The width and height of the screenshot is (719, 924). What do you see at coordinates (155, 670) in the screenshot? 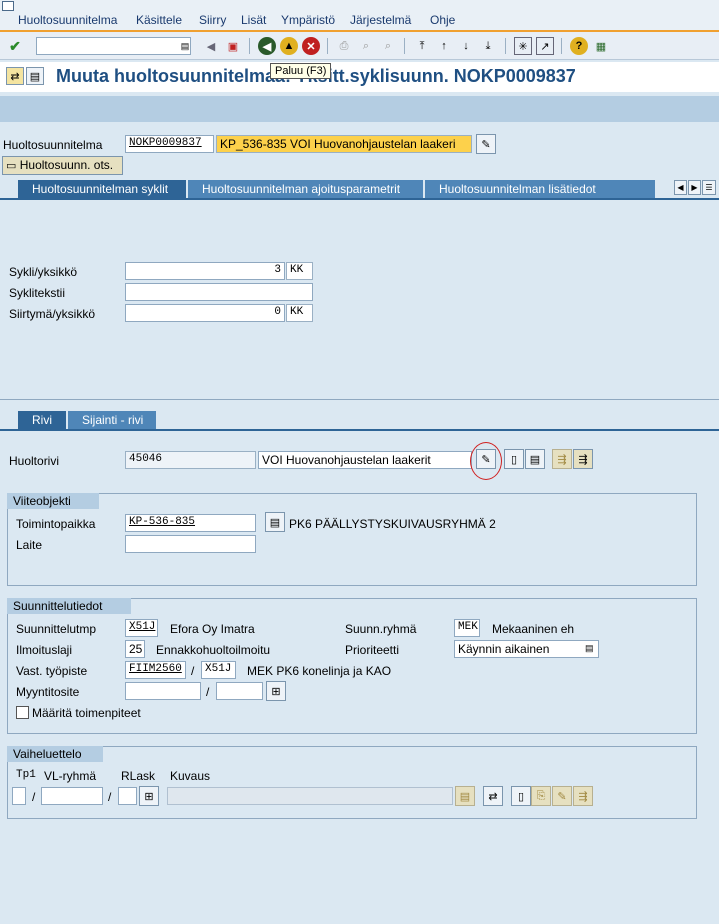
I see `work-center-field: FIIM2560` at bounding box center [155, 670].